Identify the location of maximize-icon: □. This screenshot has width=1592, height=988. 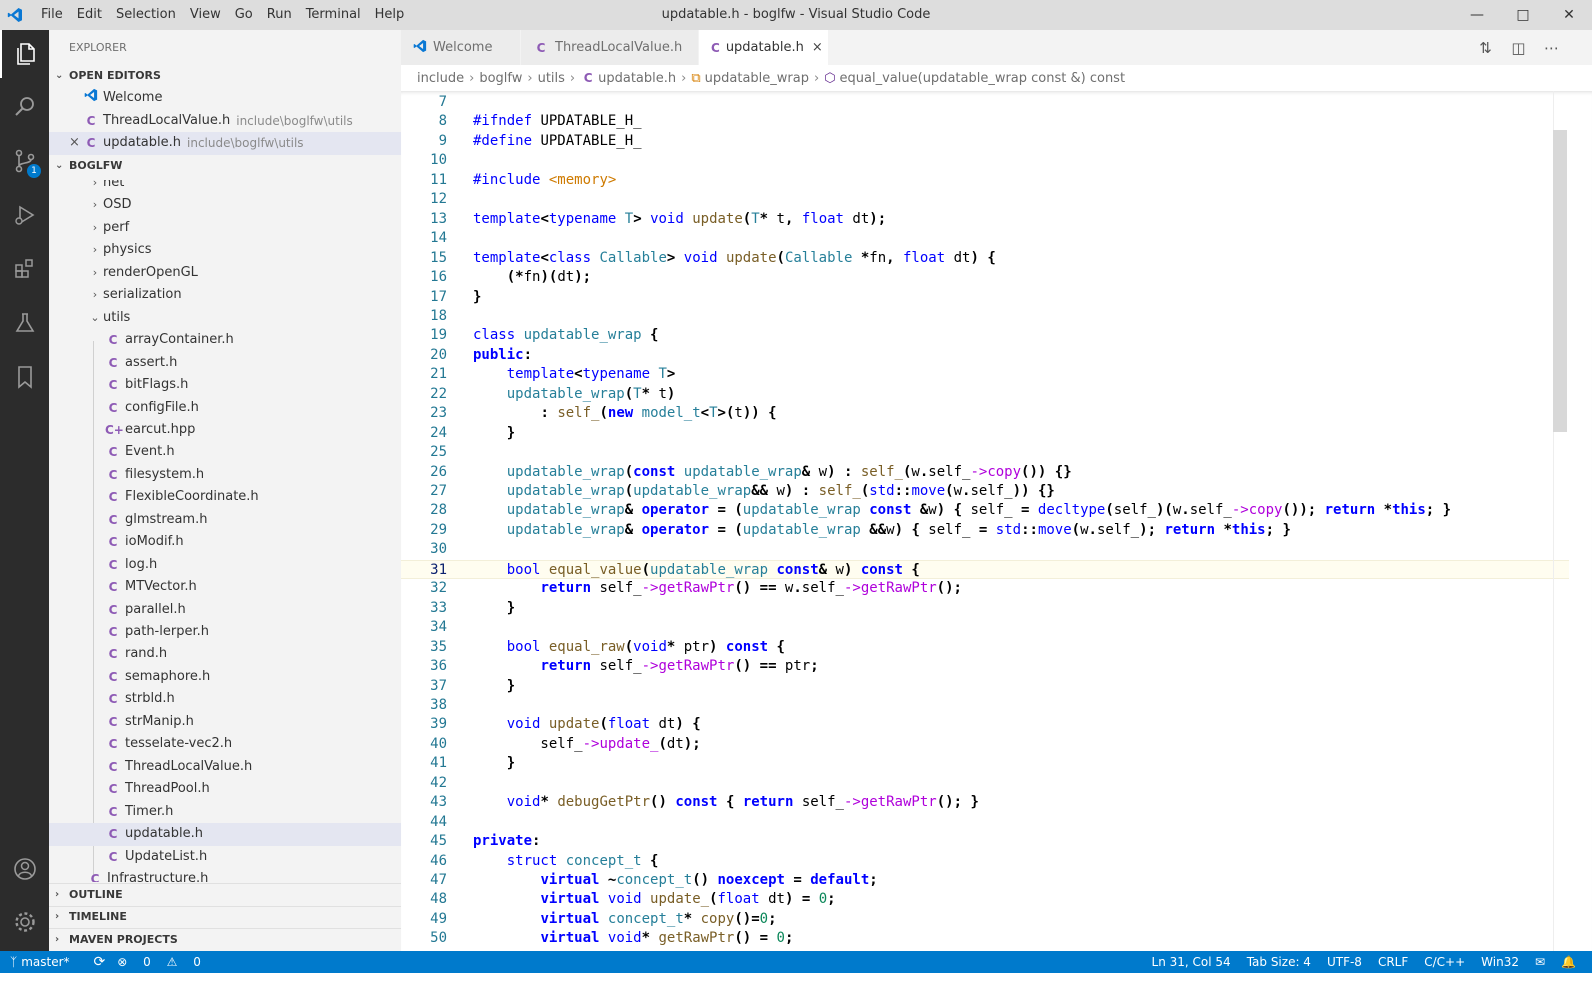
(1523, 15).